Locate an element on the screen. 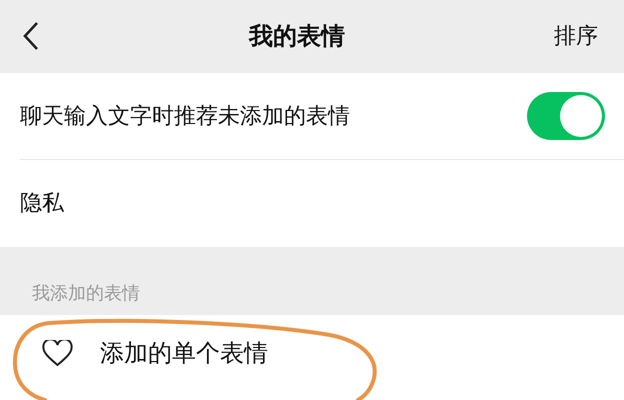 The height and width of the screenshot is (400, 624). page-title: 我的表情 is located at coordinates (297, 36).